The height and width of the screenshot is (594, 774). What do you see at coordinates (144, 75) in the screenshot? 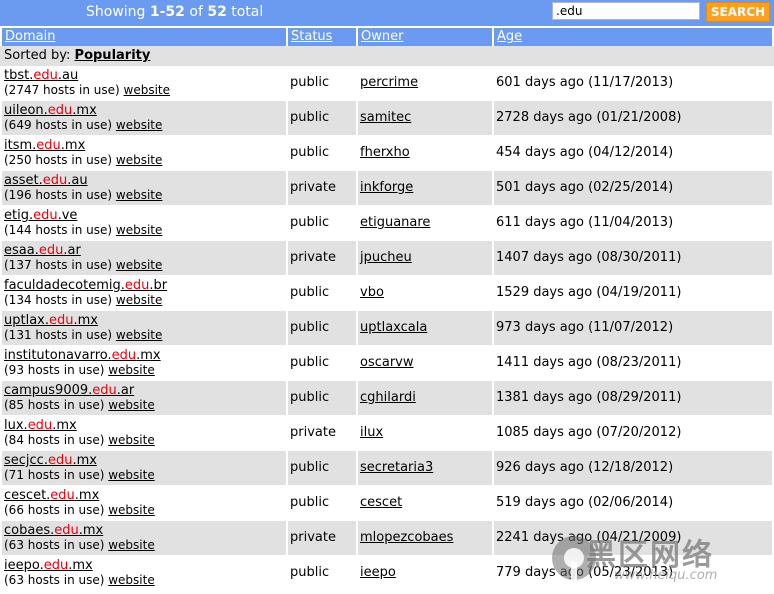
I see `domain-link: tbst.edu.au` at bounding box center [144, 75].